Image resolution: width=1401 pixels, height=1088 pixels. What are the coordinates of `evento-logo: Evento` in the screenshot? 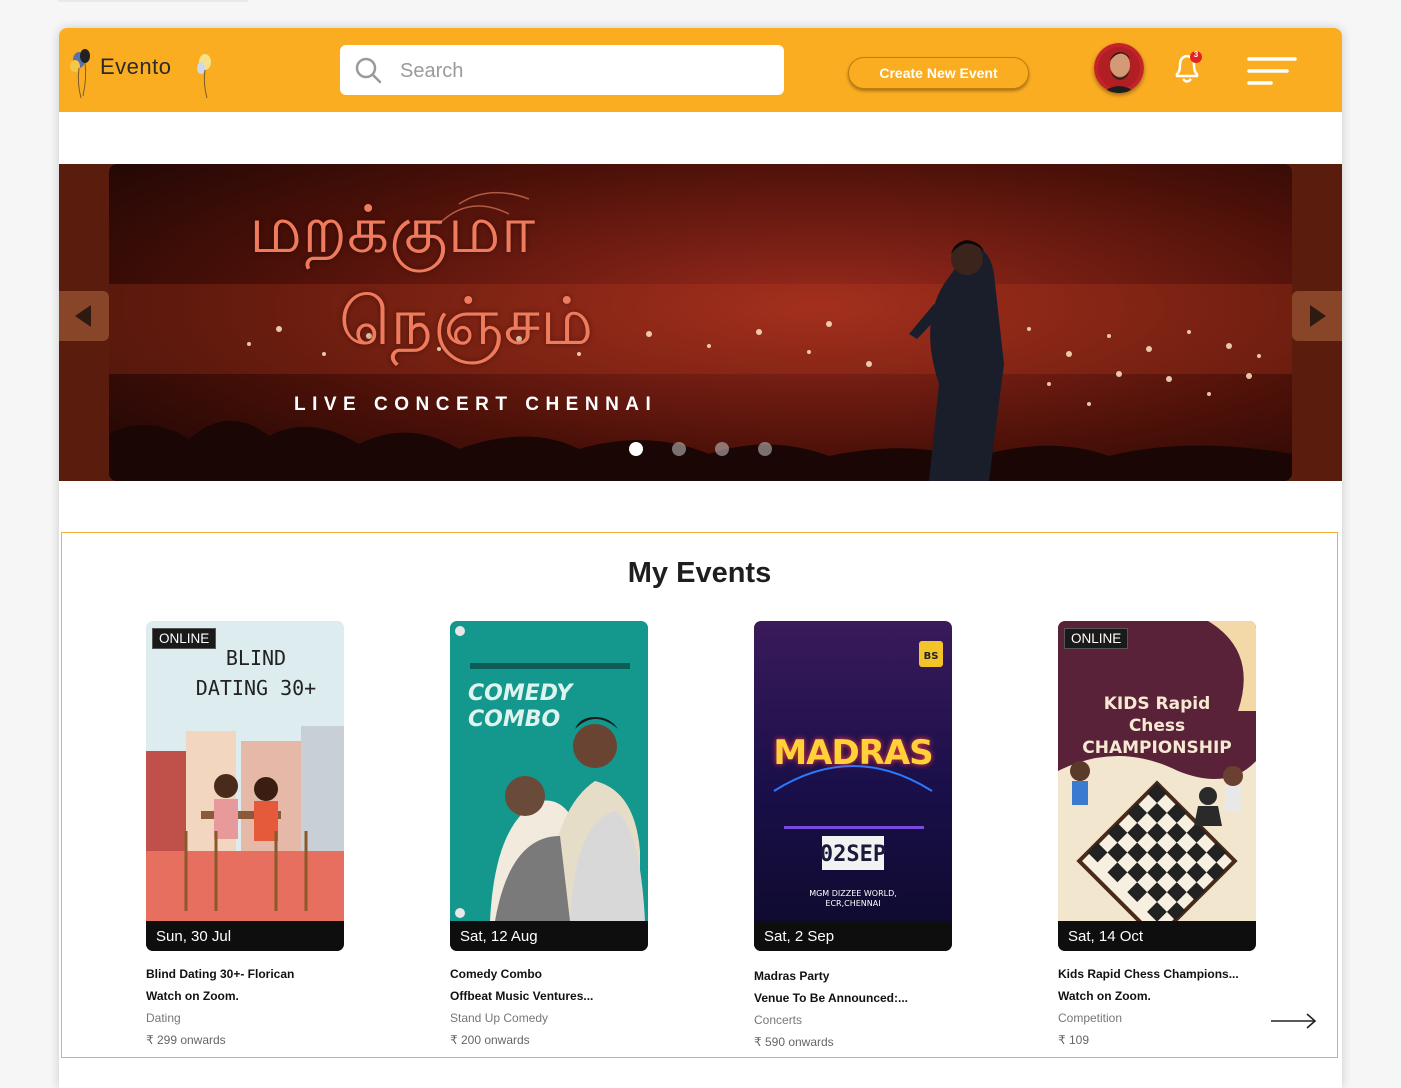 It's located at (145, 76).